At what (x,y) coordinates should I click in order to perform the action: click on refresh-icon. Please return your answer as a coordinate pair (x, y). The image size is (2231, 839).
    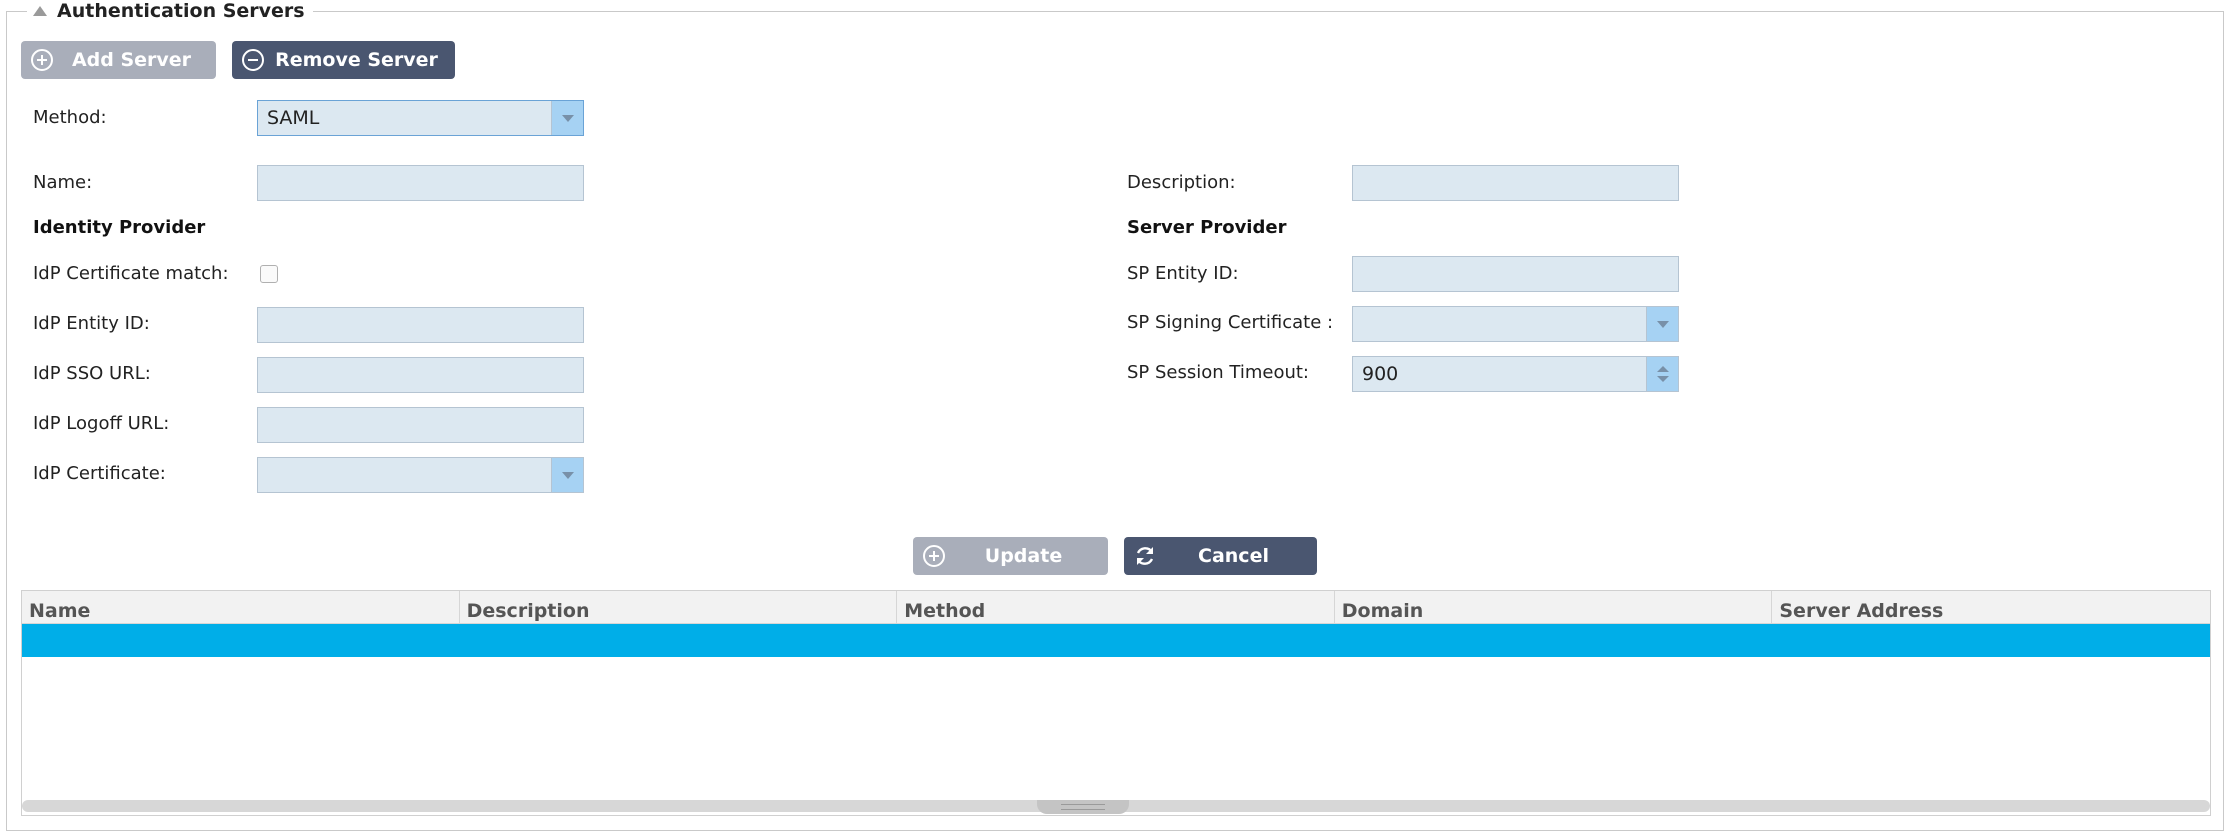
    Looking at the image, I should click on (1145, 556).